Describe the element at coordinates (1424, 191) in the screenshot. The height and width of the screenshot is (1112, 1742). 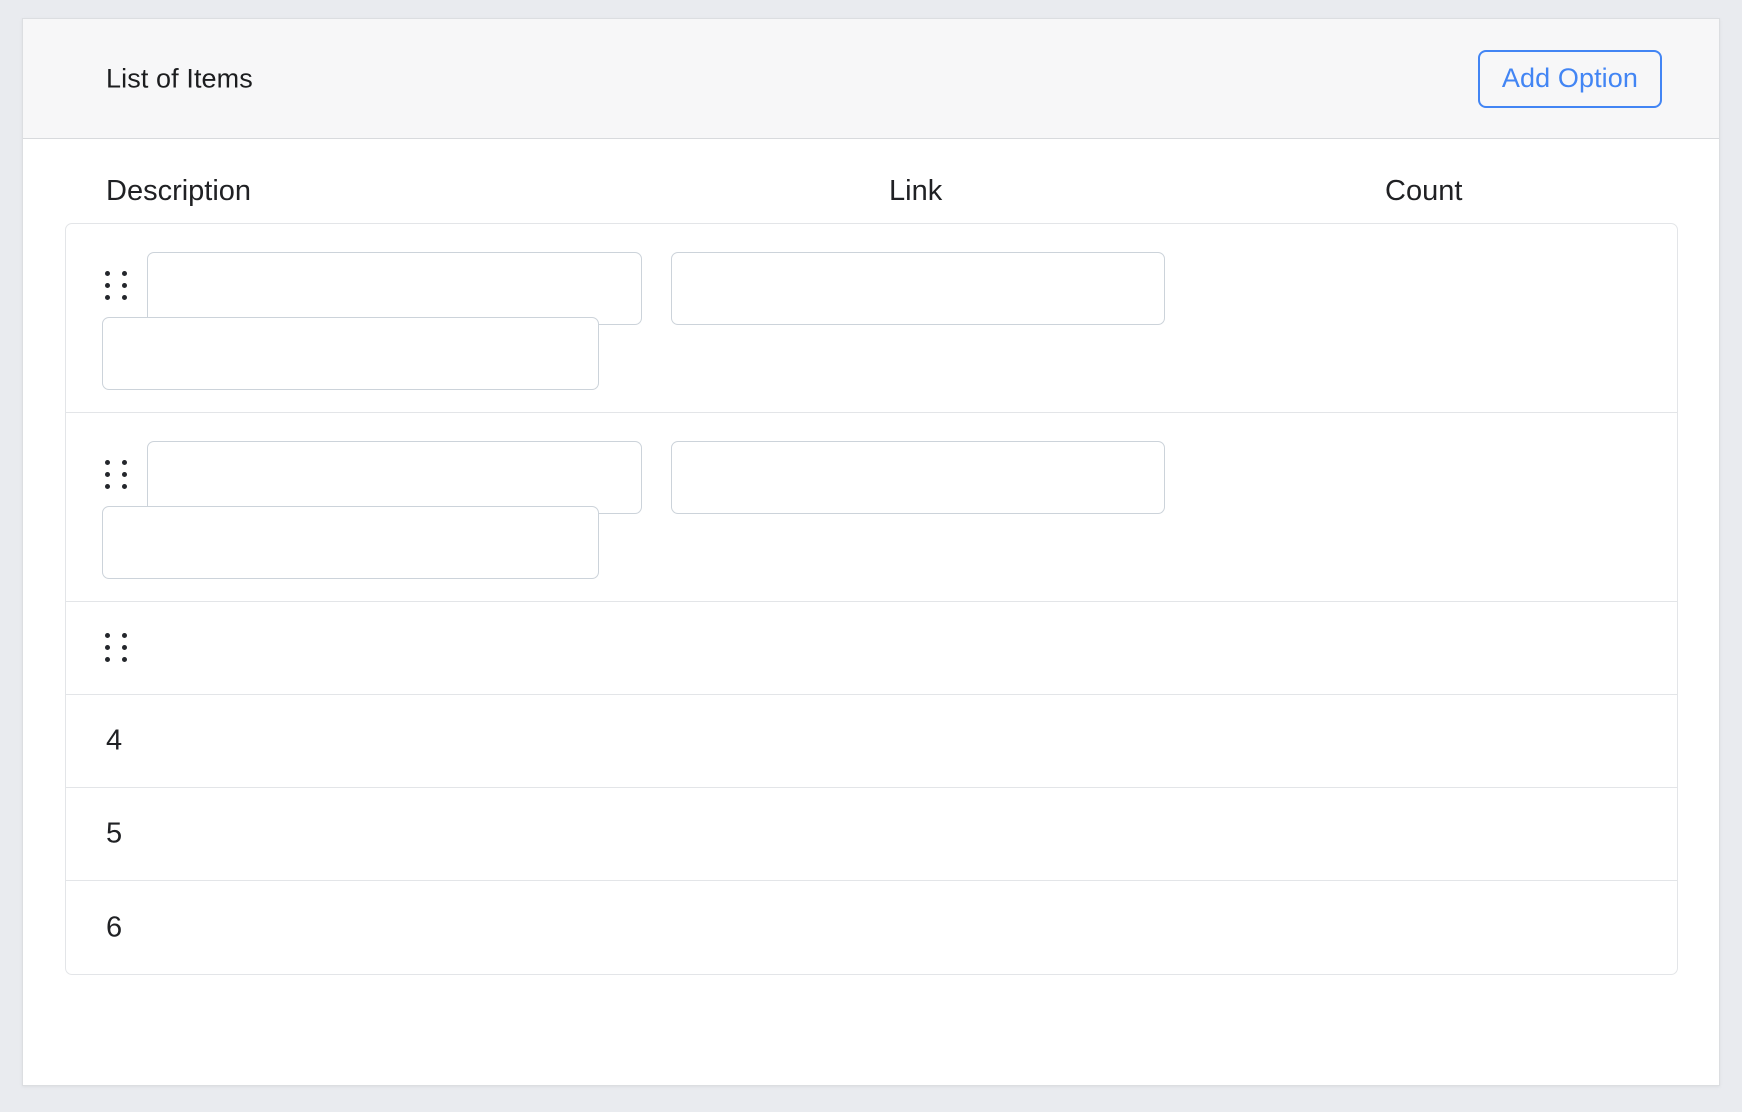
I see `column-header-count: Count` at that location.